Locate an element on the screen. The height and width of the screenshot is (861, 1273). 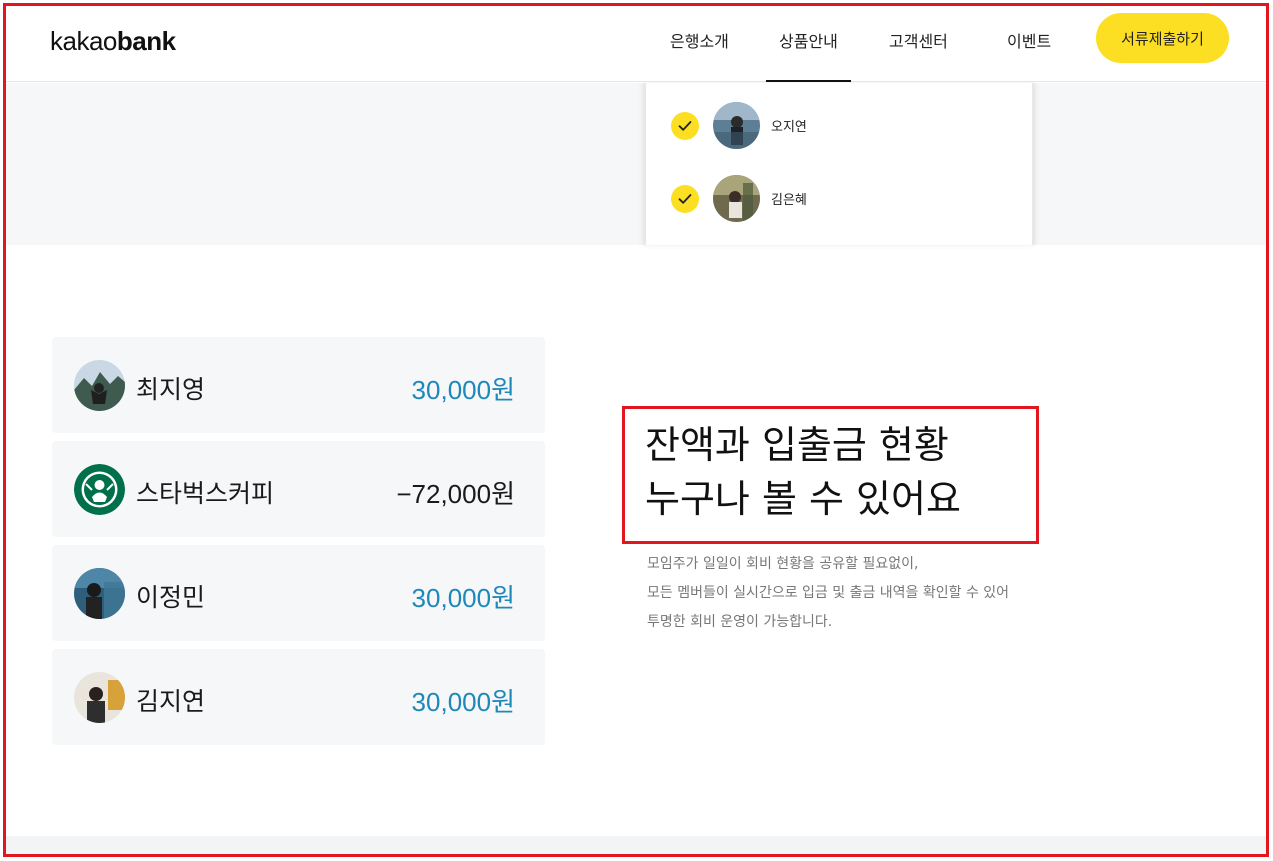
nav-item-events: 이벤트 is located at coordinates (1029, 40).